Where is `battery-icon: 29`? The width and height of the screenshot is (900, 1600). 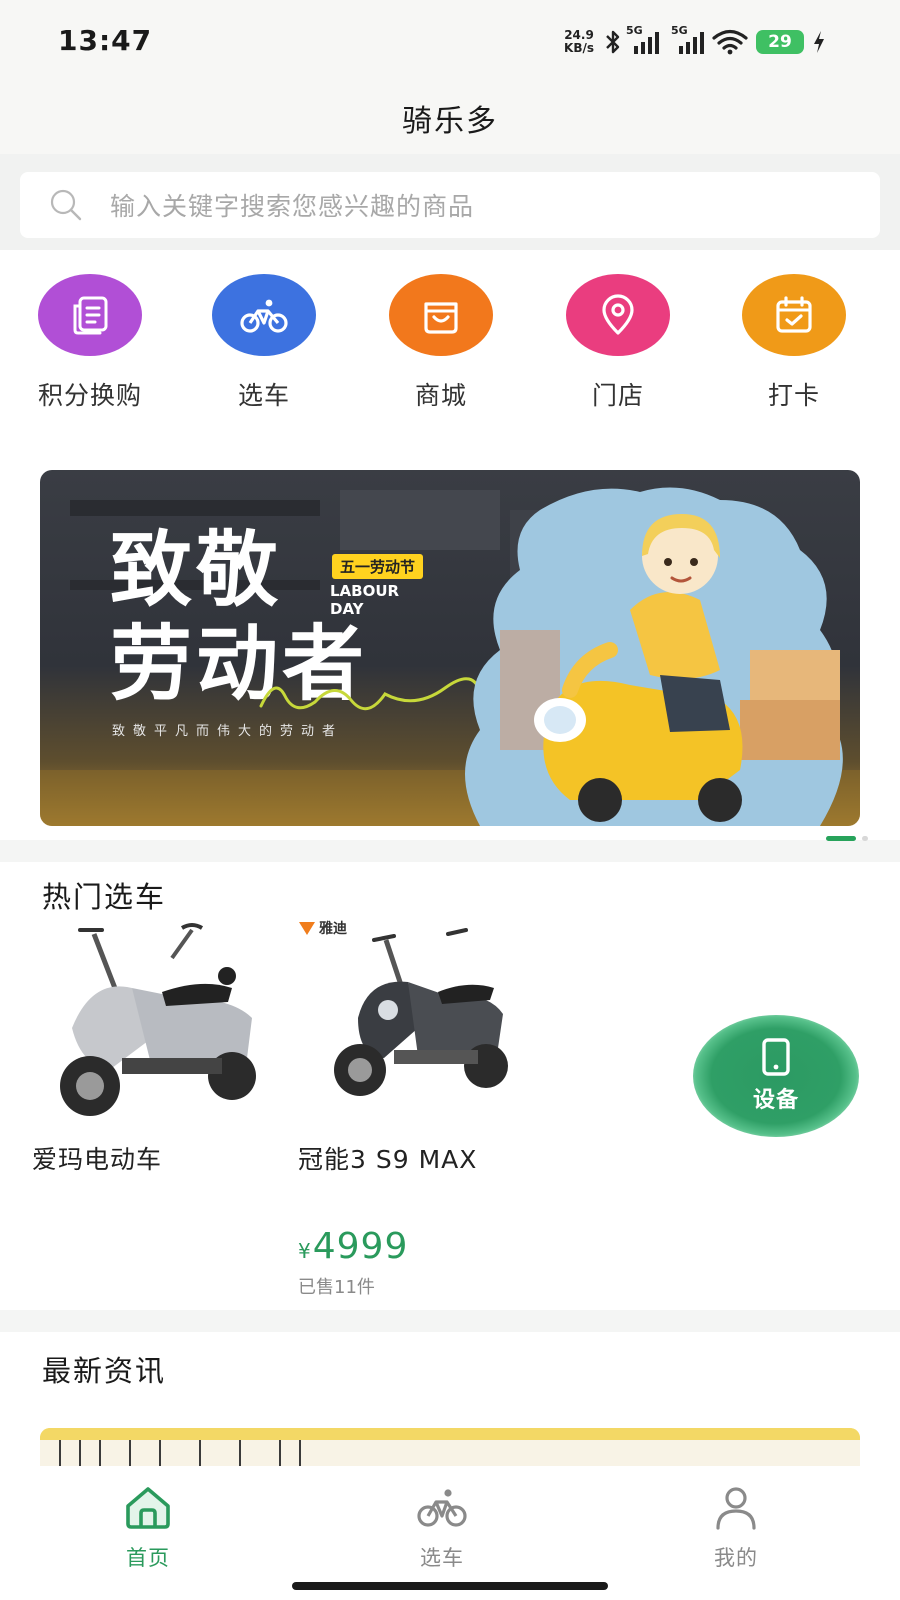
battery-icon: 29 is located at coordinates (780, 42).